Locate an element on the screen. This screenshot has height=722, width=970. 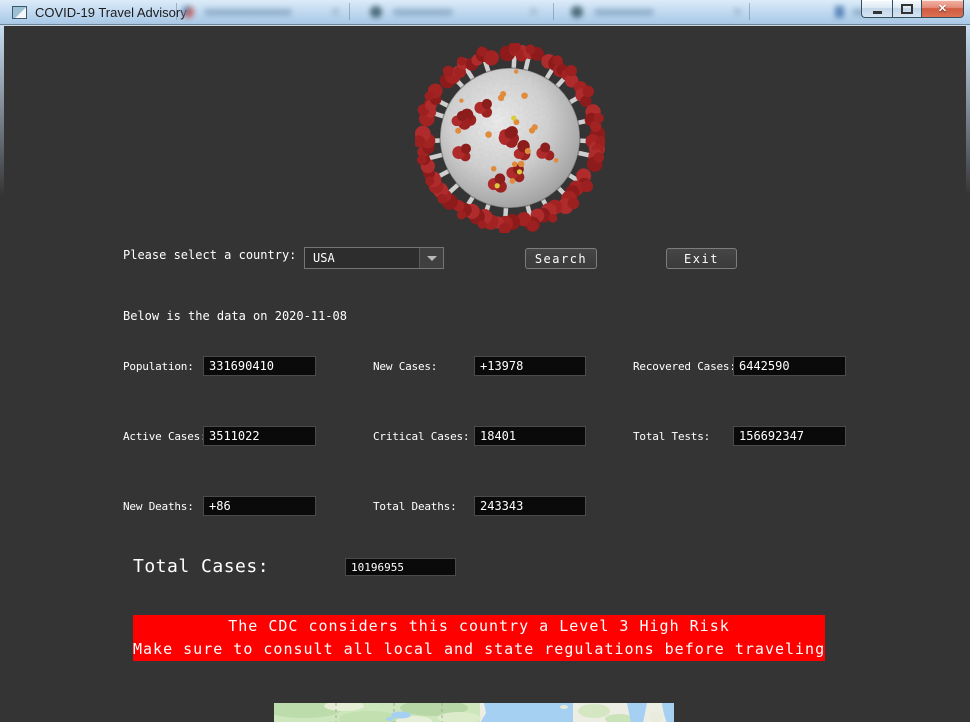
search-button: Search is located at coordinates (561, 258).